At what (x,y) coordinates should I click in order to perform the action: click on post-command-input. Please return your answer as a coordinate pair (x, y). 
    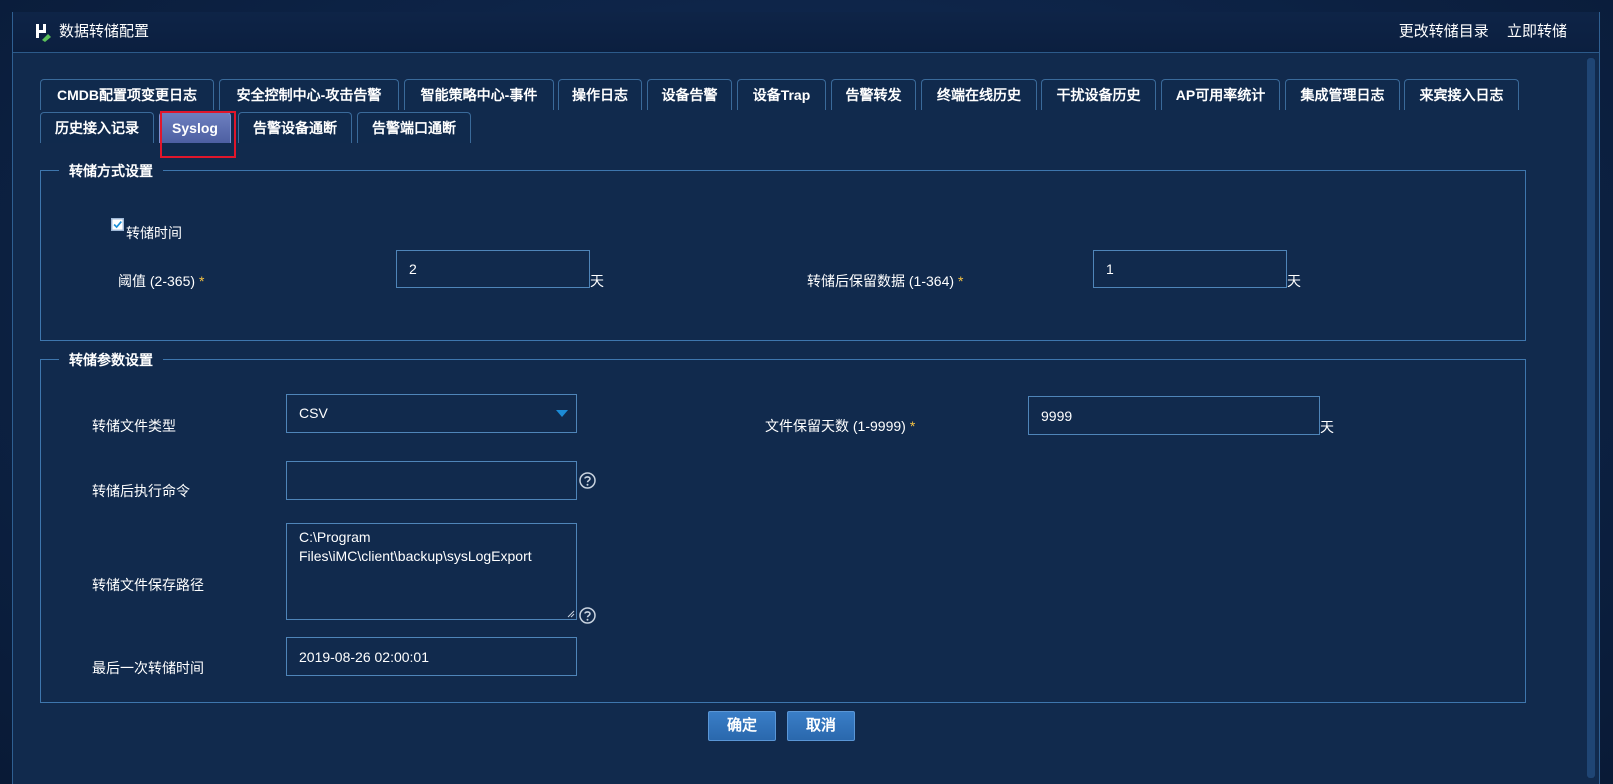
    Looking at the image, I should click on (431, 480).